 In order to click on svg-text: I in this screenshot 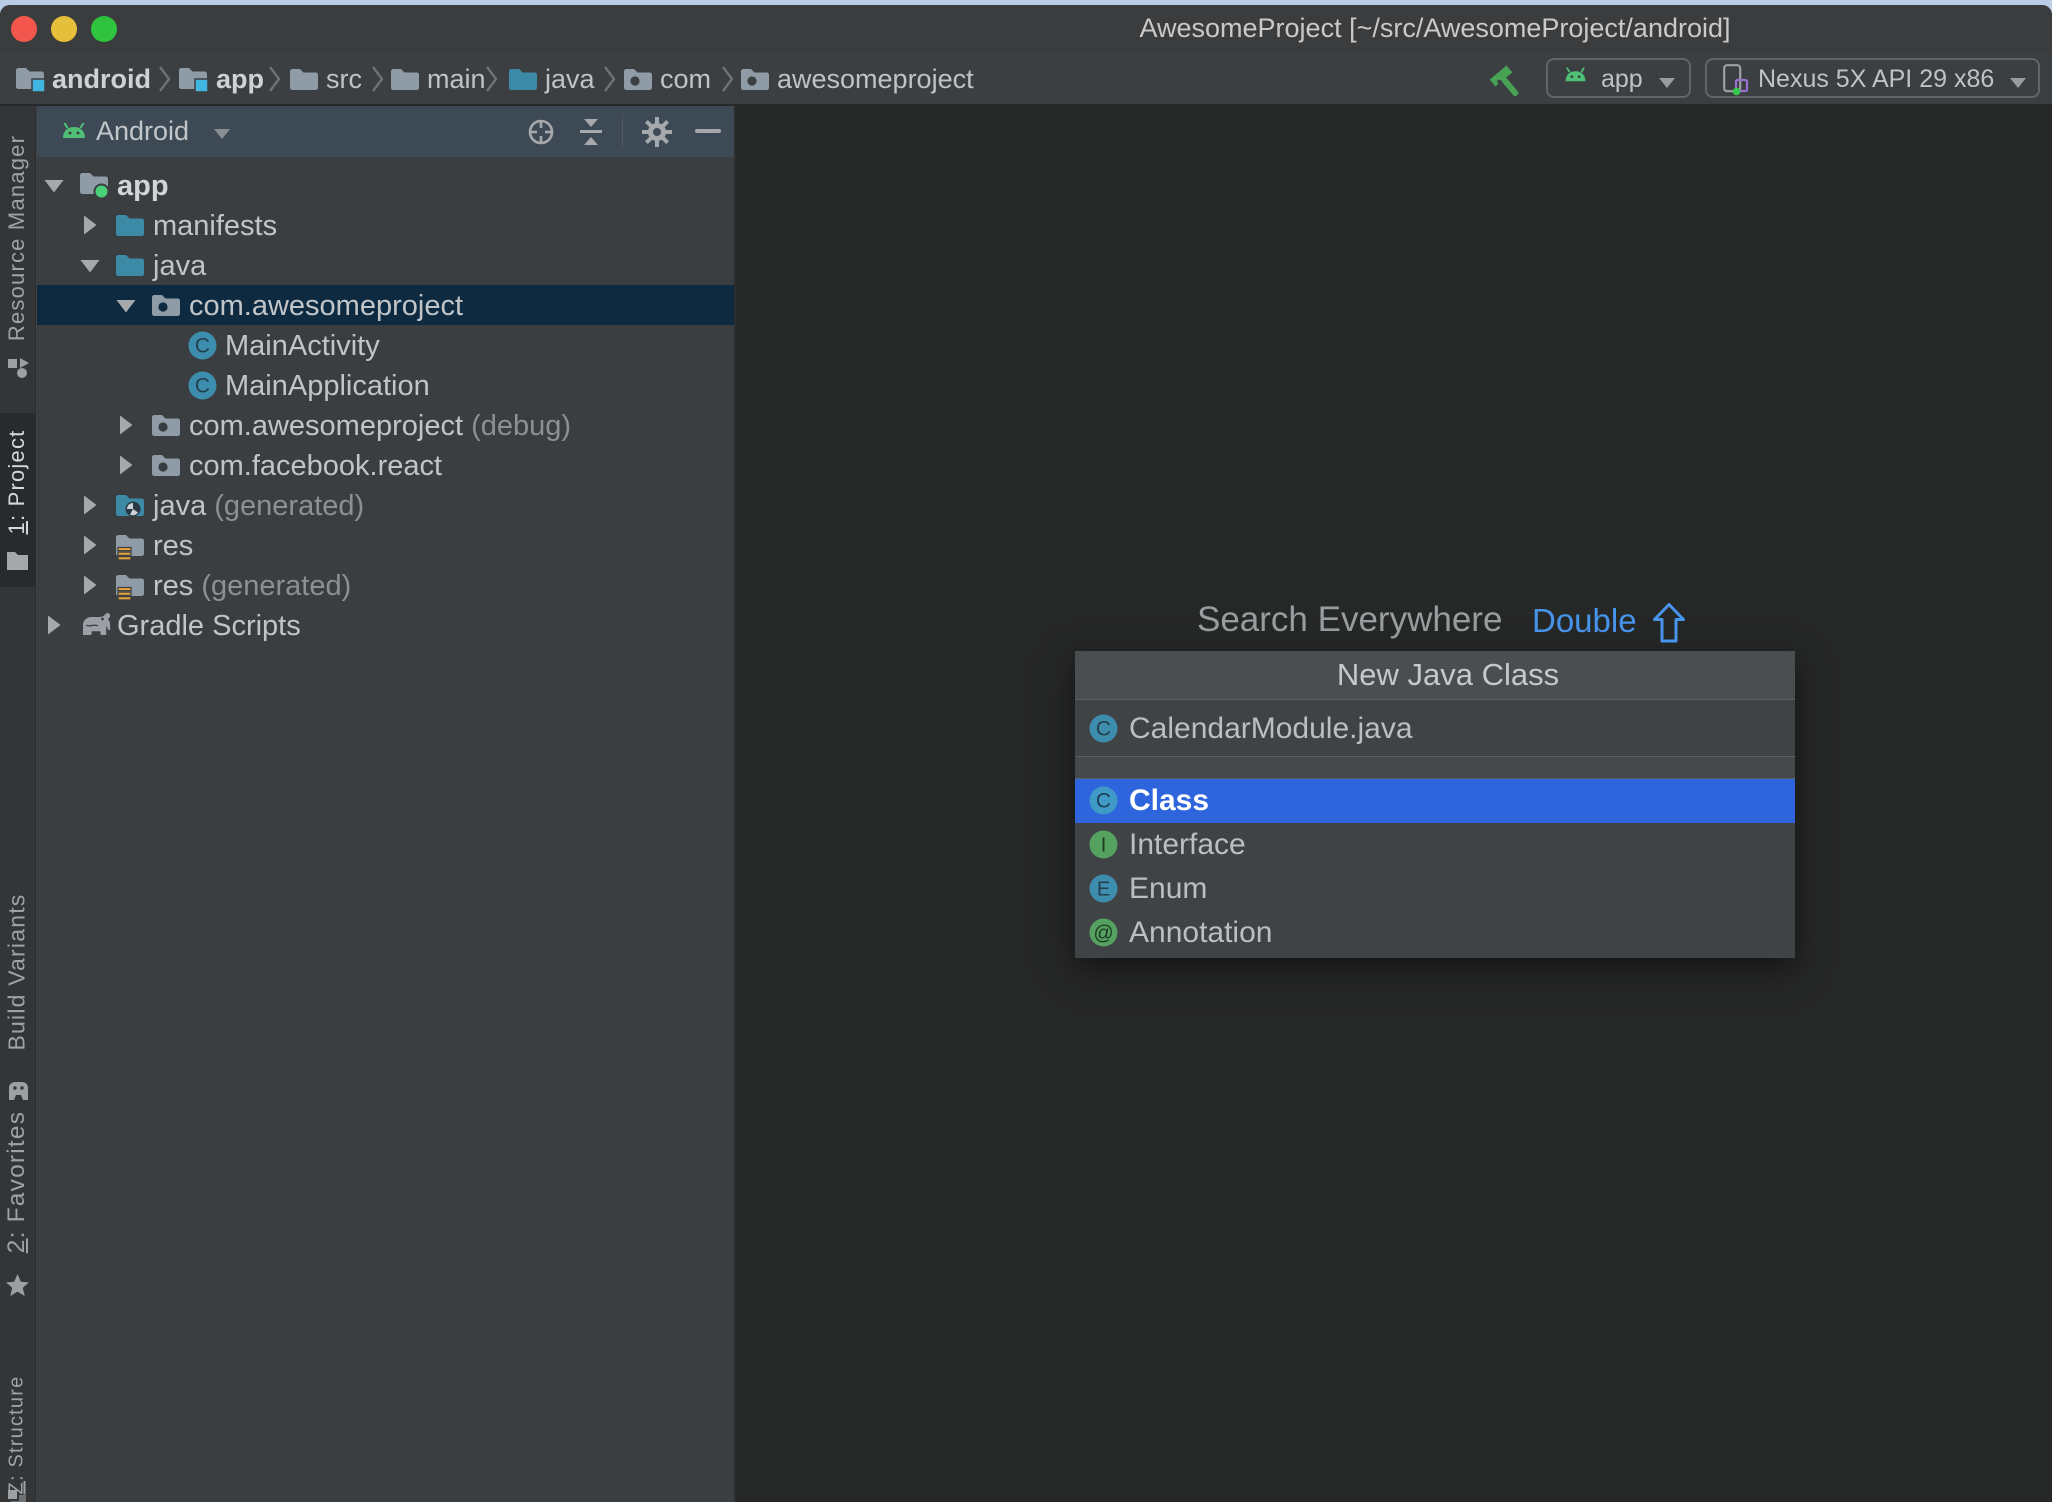, I will do `click(1104, 846)`.